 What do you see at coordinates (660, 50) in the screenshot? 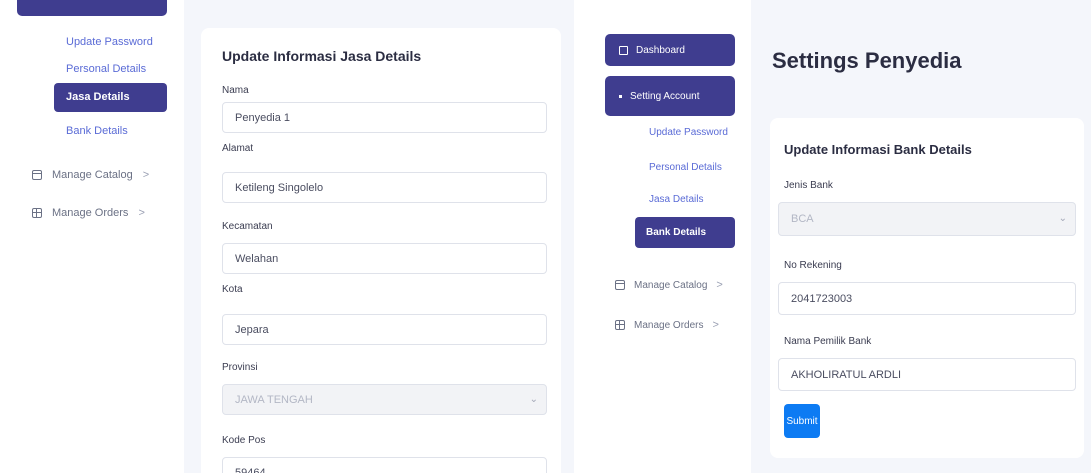
I see `dashboard-label: Dashboard` at bounding box center [660, 50].